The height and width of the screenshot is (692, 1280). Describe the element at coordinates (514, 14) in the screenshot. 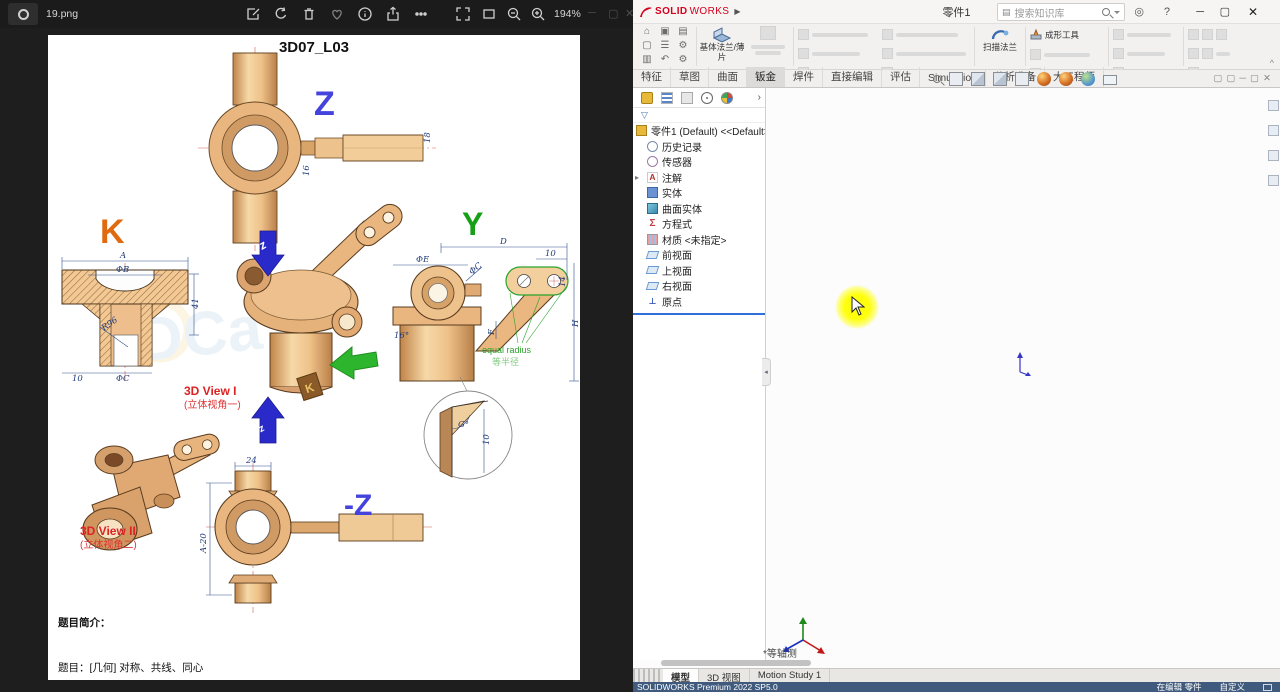

I see `zoom-out-icon` at that location.